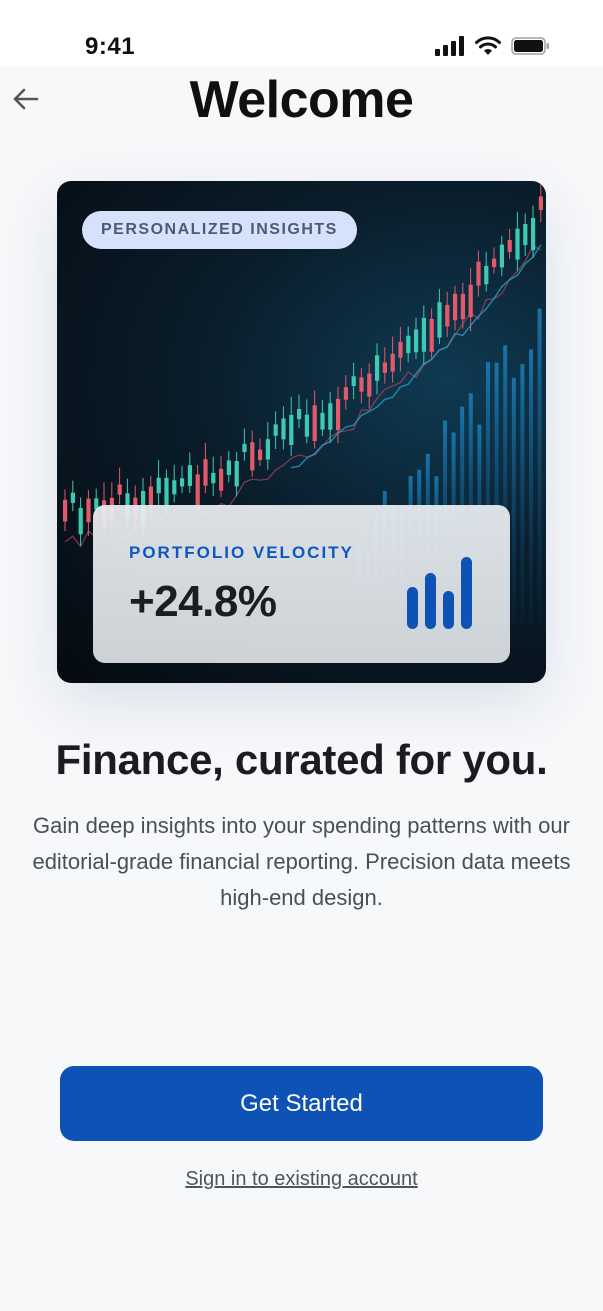  What do you see at coordinates (301, 1179) in the screenshot?
I see `sign-in-link: Sign in to existing account` at bounding box center [301, 1179].